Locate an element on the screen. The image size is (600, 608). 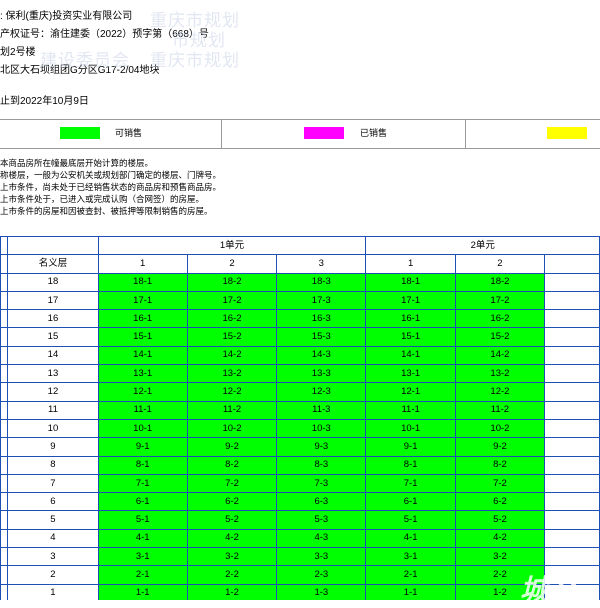
room-number-header: 3 is located at coordinates (321, 264).